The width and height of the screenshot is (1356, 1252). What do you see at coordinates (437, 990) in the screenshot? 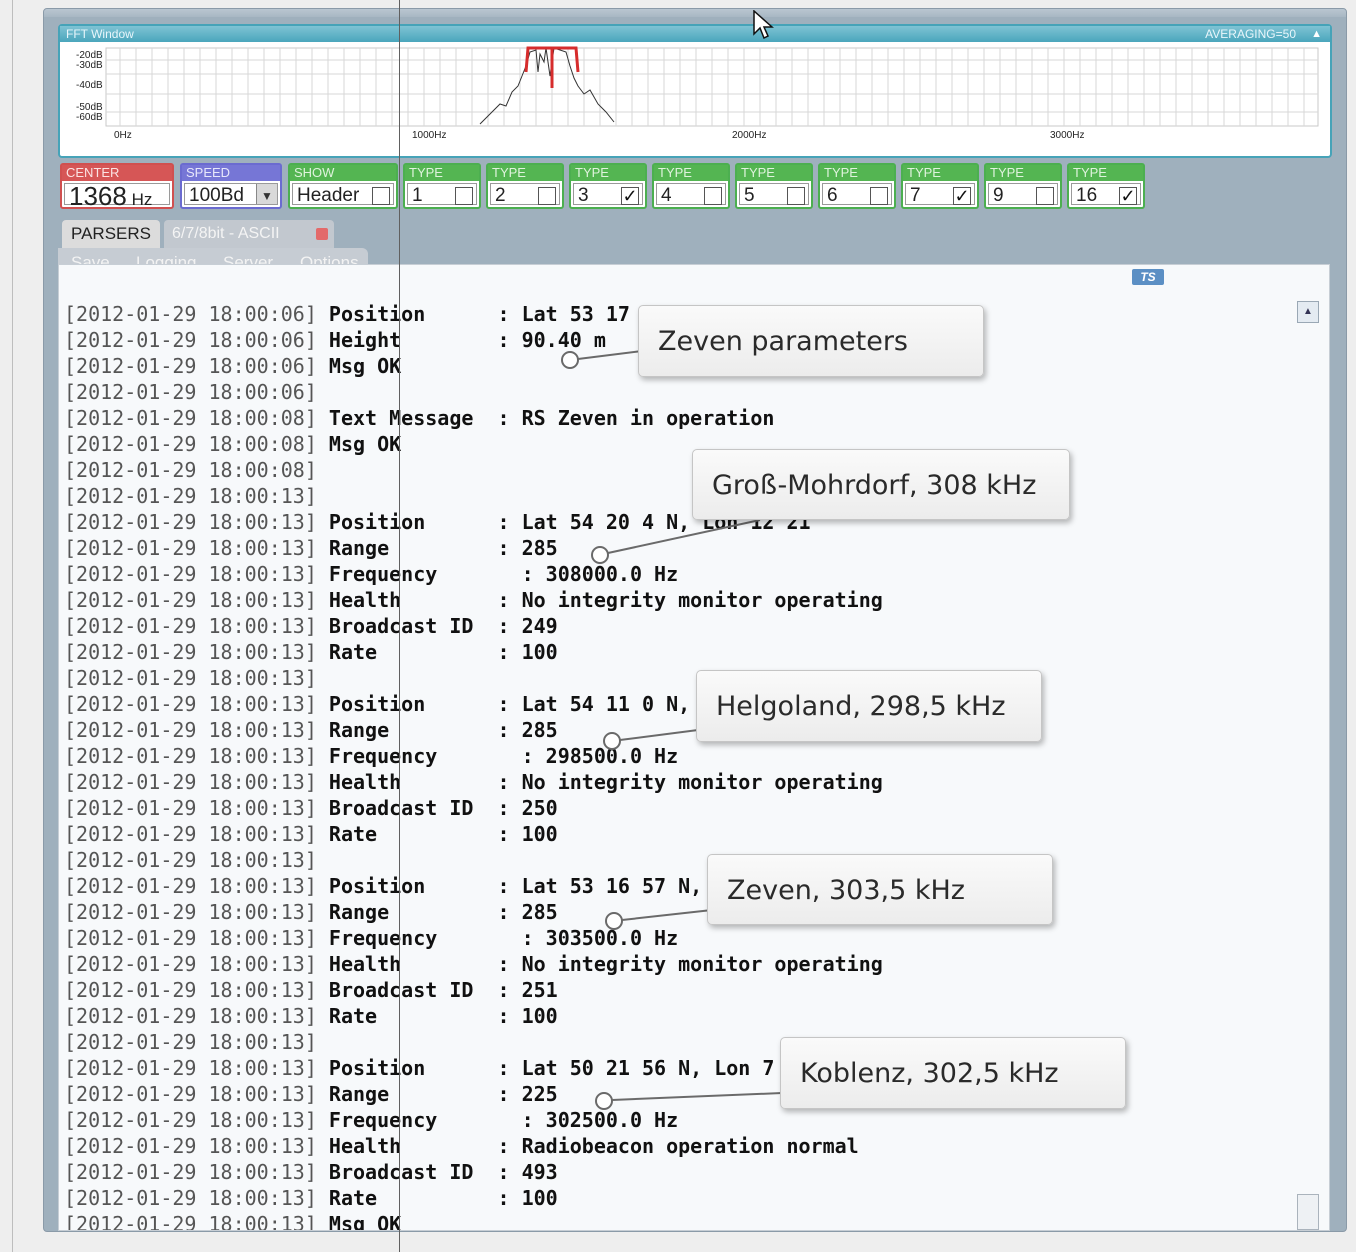
I see `log-message: Broadcast ID : 251` at bounding box center [437, 990].